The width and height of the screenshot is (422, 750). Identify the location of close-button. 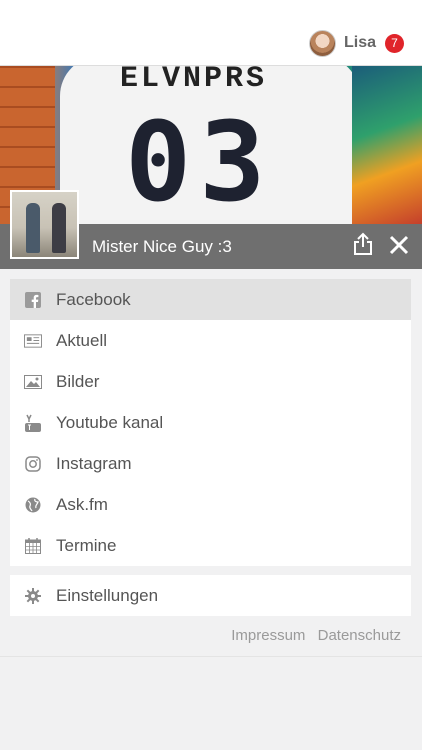
(399, 245).